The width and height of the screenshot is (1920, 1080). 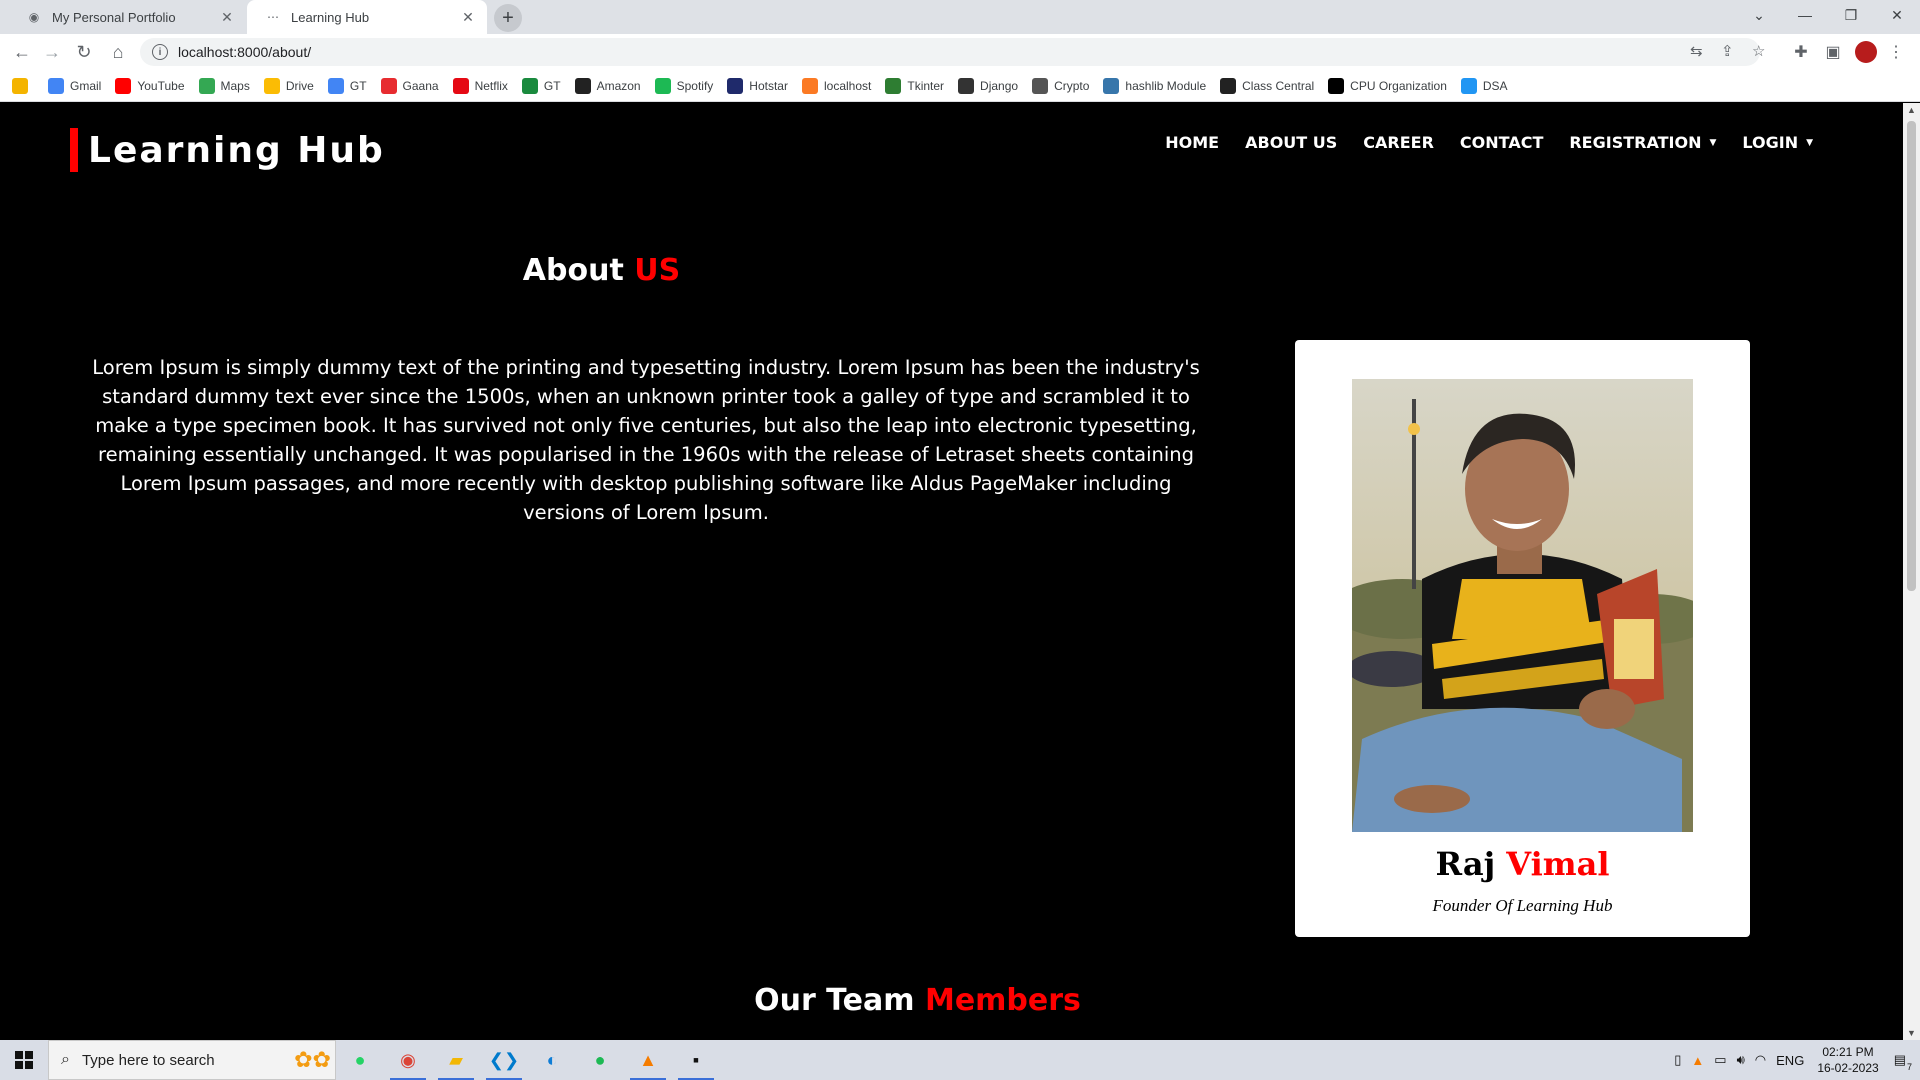 I want to click on tab-learning-hub: ⋯ Learning Hub ✕, so click(x=367, y=17).